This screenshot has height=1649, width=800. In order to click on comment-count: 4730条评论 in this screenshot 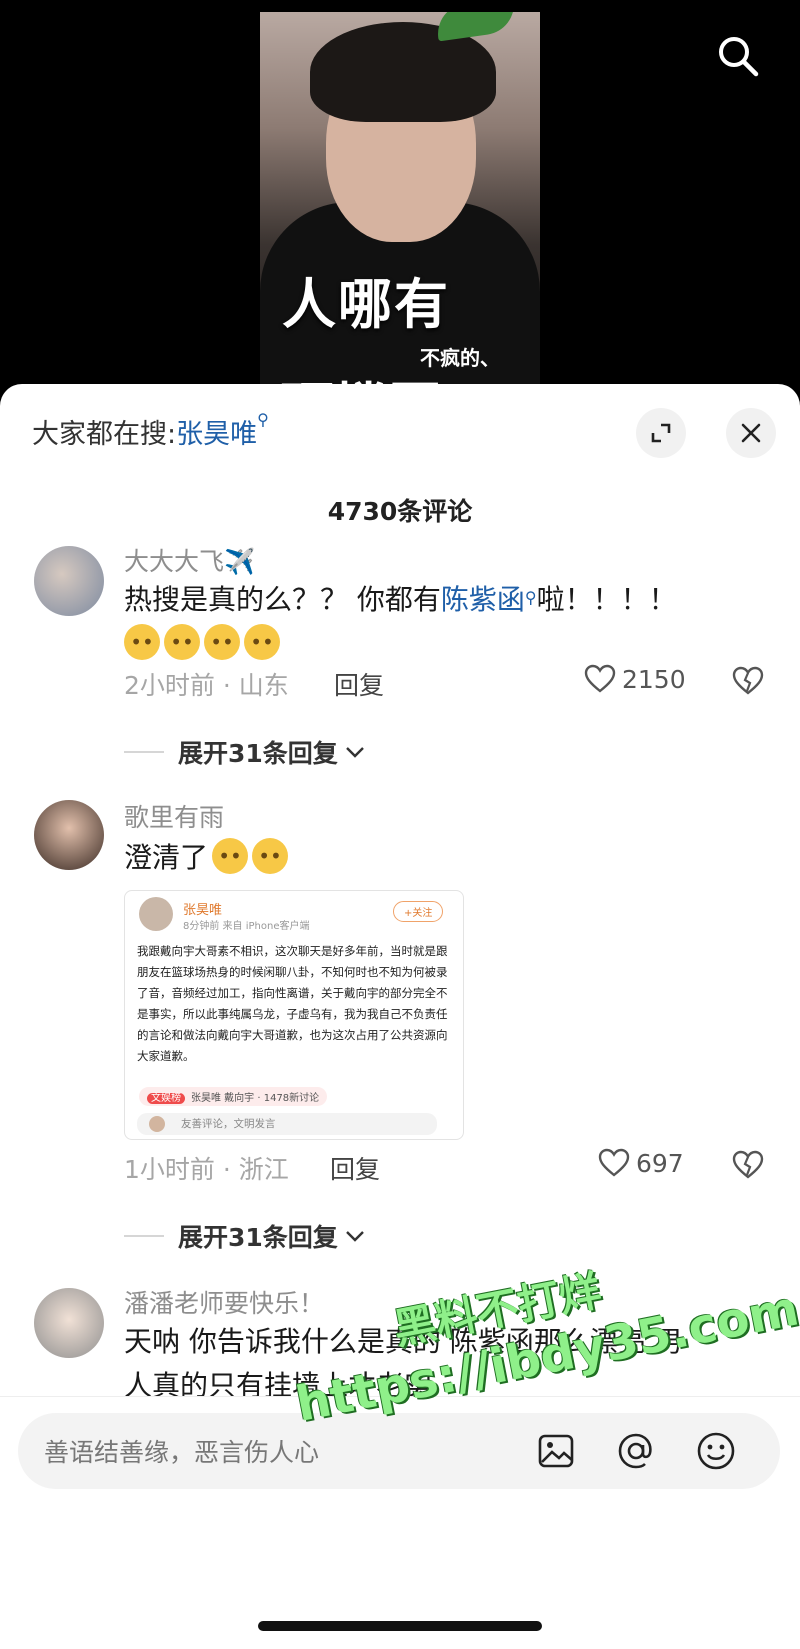, I will do `click(400, 511)`.